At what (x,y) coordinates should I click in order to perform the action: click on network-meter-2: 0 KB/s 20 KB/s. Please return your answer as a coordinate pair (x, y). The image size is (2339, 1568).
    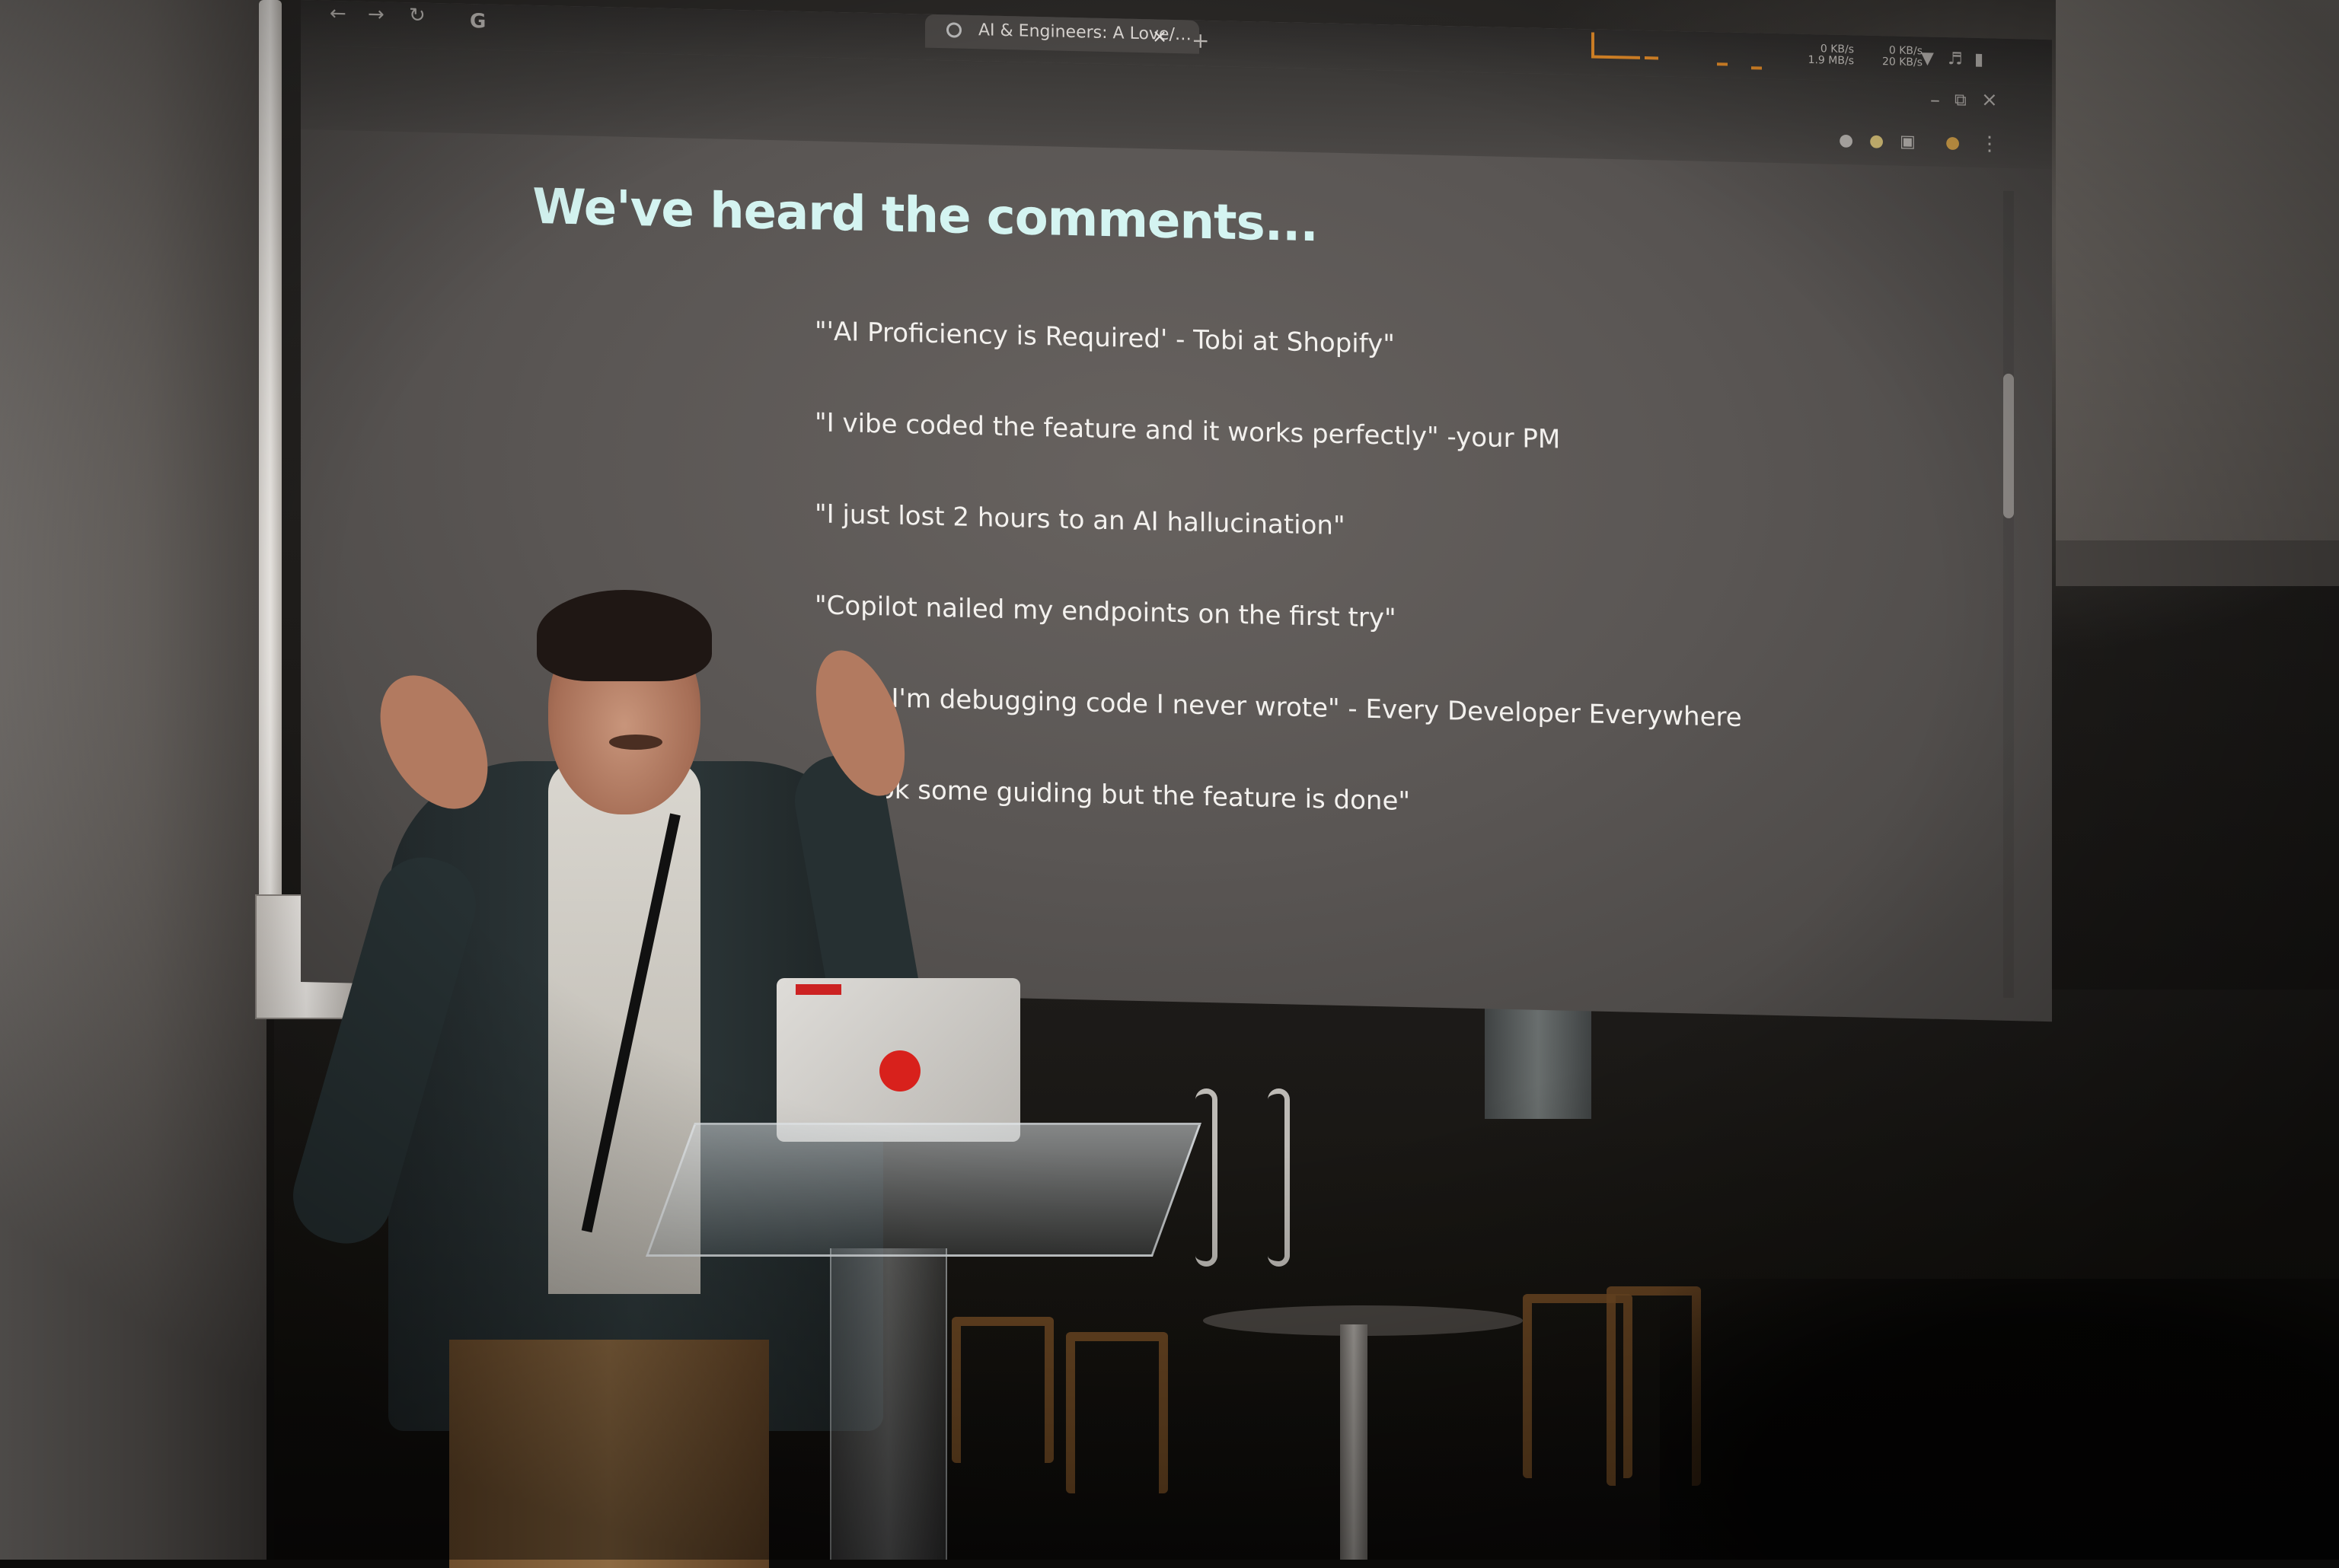
    Looking at the image, I should click on (1888, 56).